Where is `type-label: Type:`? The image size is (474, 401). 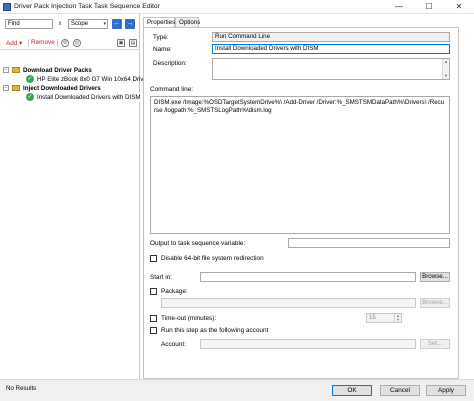
type-label: Type: is located at coordinates (161, 37).